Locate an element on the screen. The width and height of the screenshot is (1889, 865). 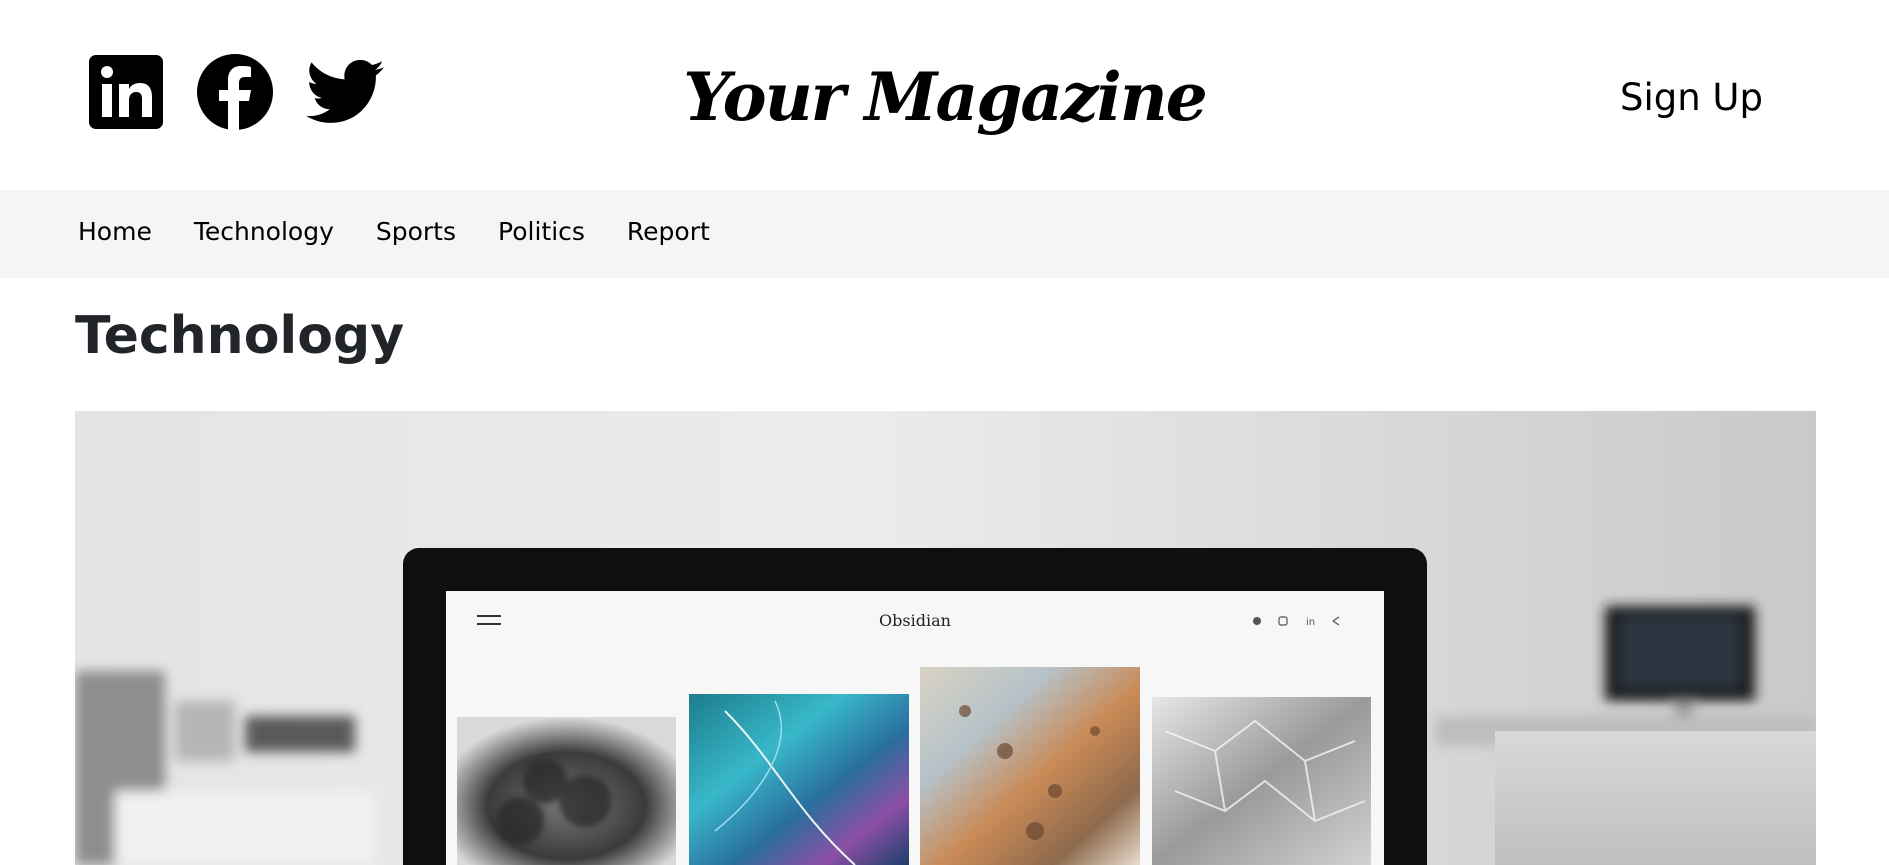
nav-item-report: Report is located at coordinates (668, 231).